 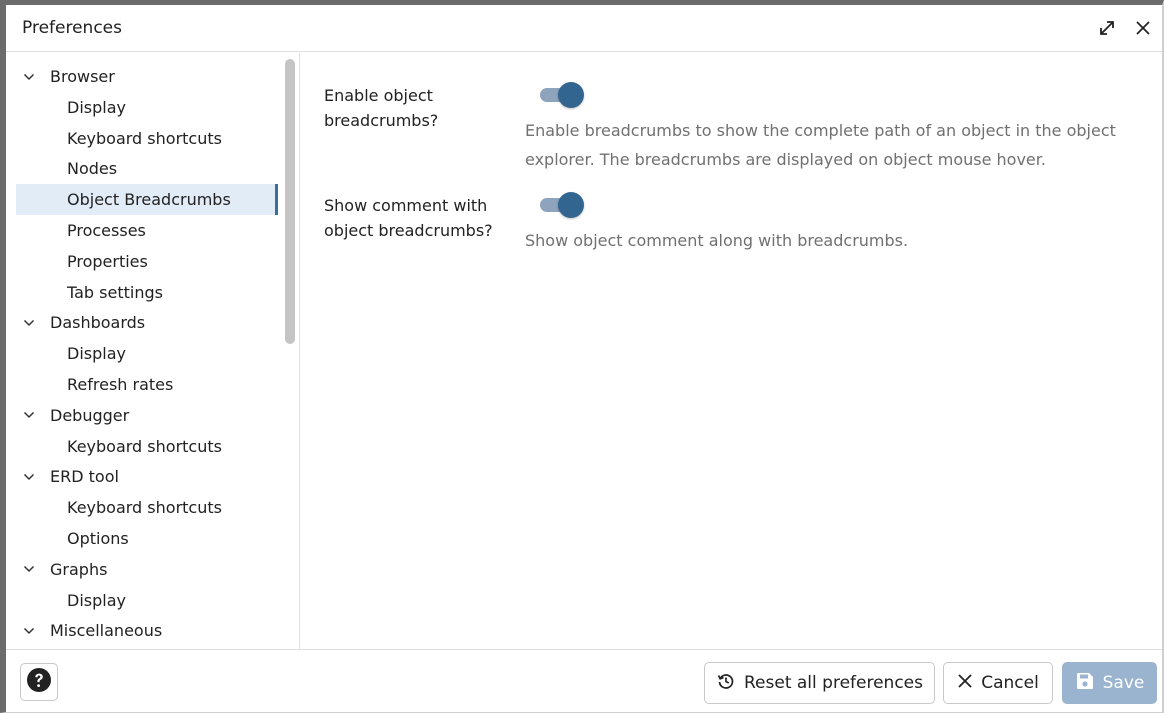 I want to click on help-button, so click(x=39, y=682).